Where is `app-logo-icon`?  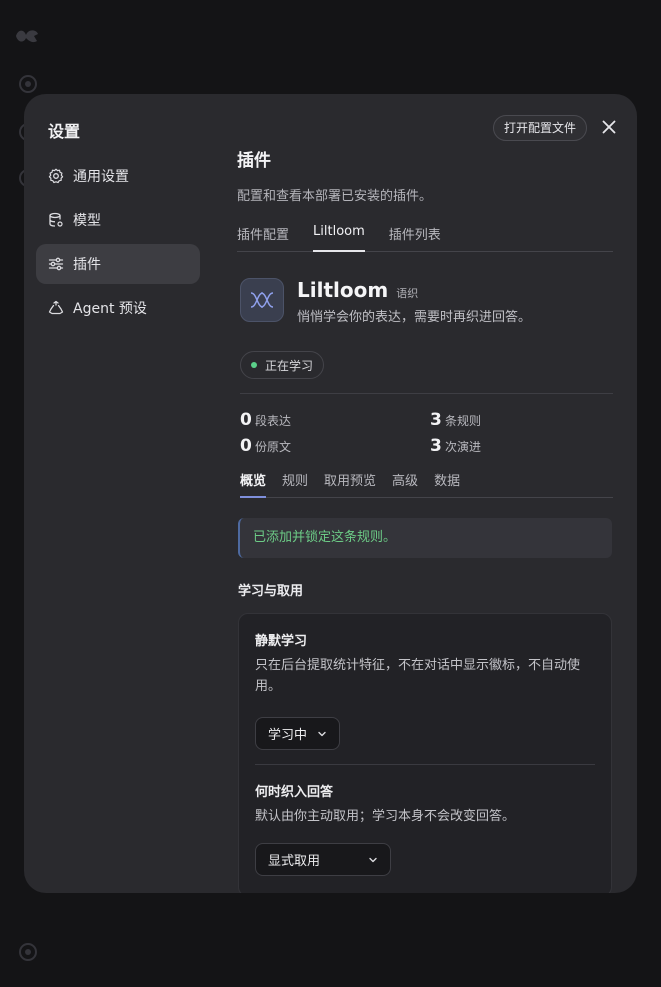
app-logo-icon is located at coordinates (27, 36).